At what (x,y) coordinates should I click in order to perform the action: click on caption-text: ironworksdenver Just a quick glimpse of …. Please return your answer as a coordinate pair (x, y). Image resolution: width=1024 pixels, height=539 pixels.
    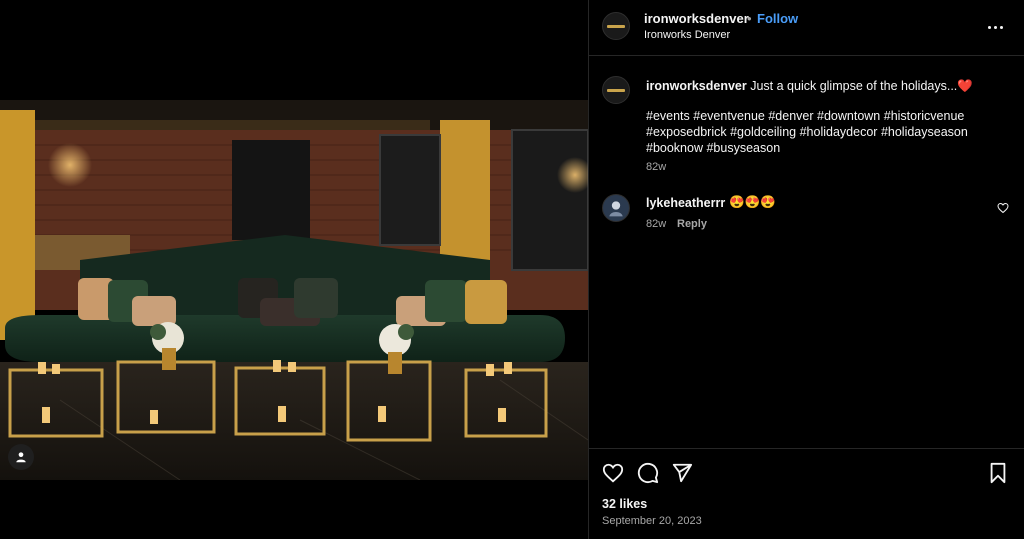
    Looking at the image, I should click on (826, 86).